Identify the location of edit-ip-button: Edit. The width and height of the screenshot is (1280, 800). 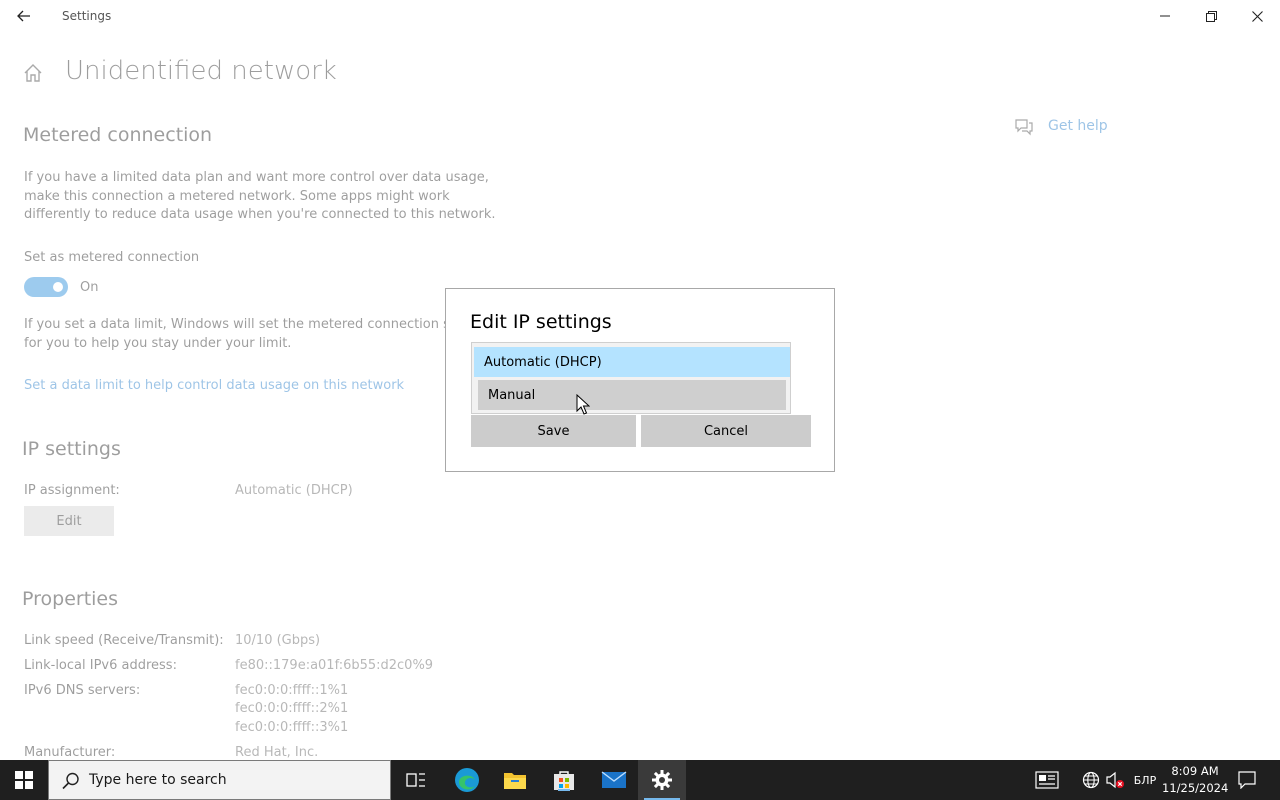
(69, 521).